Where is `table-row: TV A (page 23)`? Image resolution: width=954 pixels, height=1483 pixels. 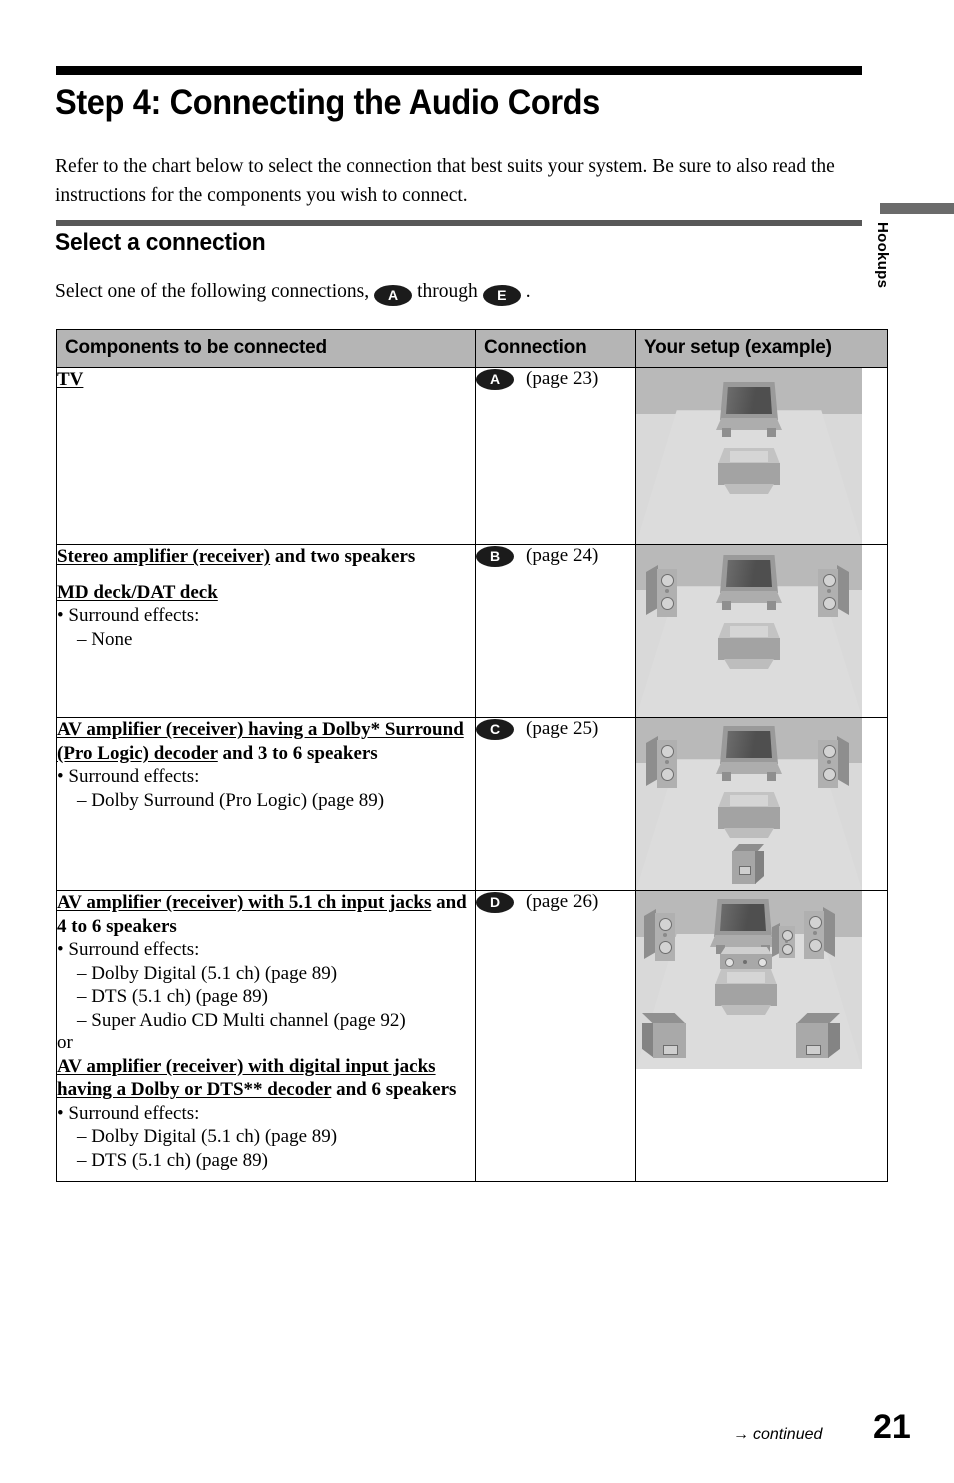 table-row: TV A (page 23) is located at coordinates (472, 456).